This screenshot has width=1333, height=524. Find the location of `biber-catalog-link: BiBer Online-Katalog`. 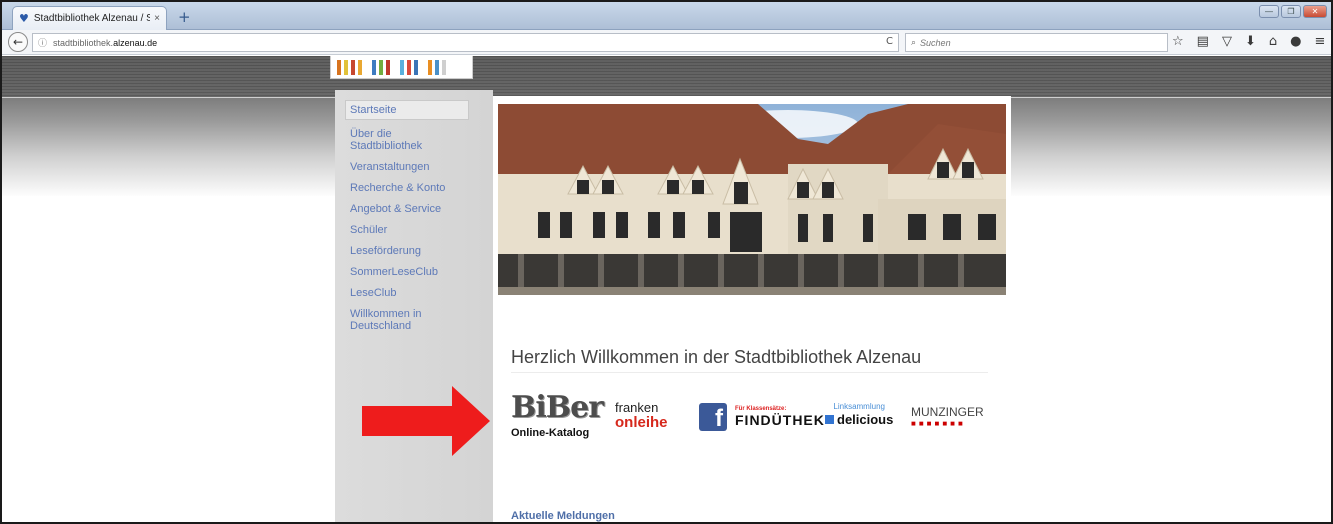

biber-catalog-link: BiBer Online-Katalog is located at coordinates (561, 414).